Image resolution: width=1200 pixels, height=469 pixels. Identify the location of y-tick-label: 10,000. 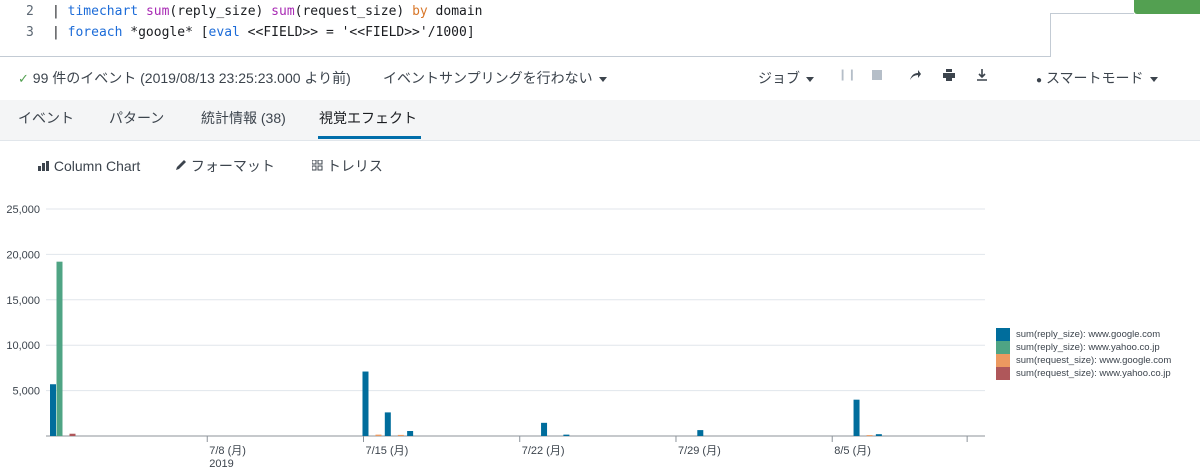
(23, 346).